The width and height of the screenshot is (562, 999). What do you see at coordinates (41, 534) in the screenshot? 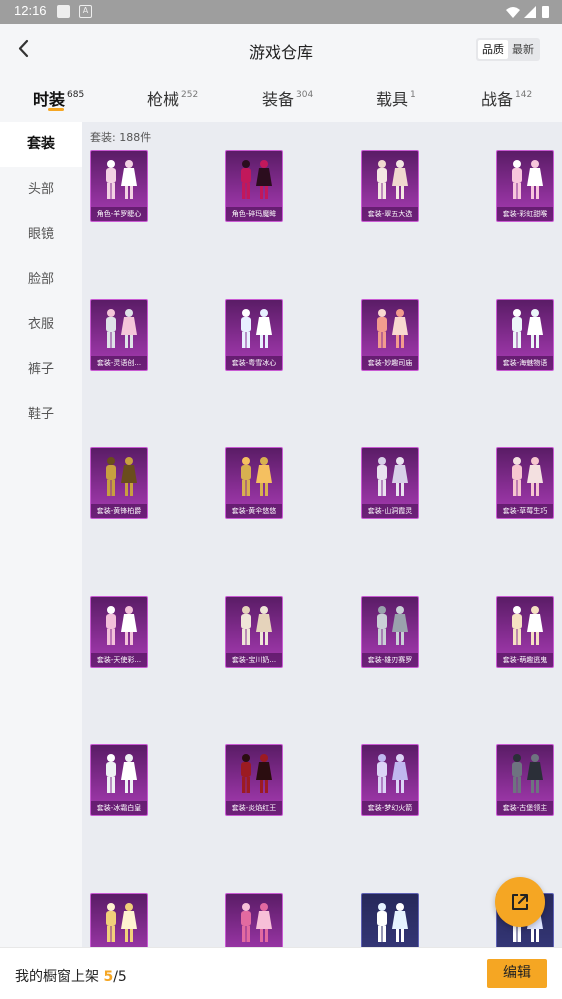
I see `sidebar: 套装 头部 眼镜 脸部 衣服 裤子 鞋子` at bounding box center [41, 534].